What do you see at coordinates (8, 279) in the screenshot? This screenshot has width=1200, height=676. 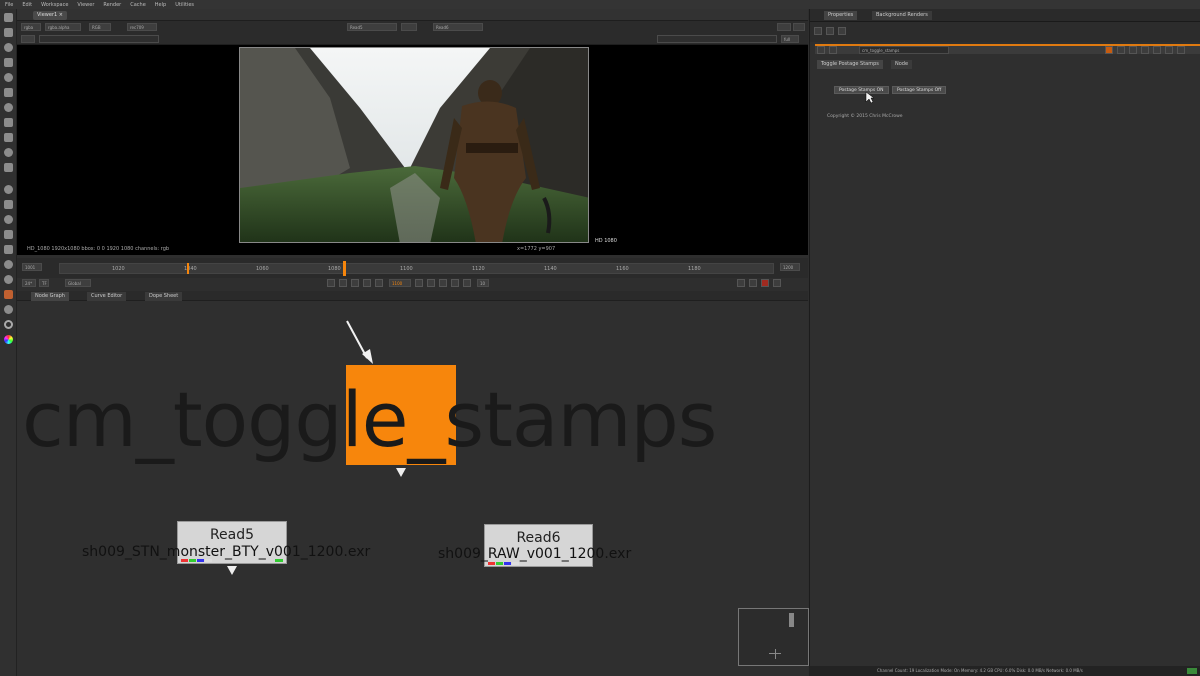 I see `plugins-icon` at bounding box center [8, 279].